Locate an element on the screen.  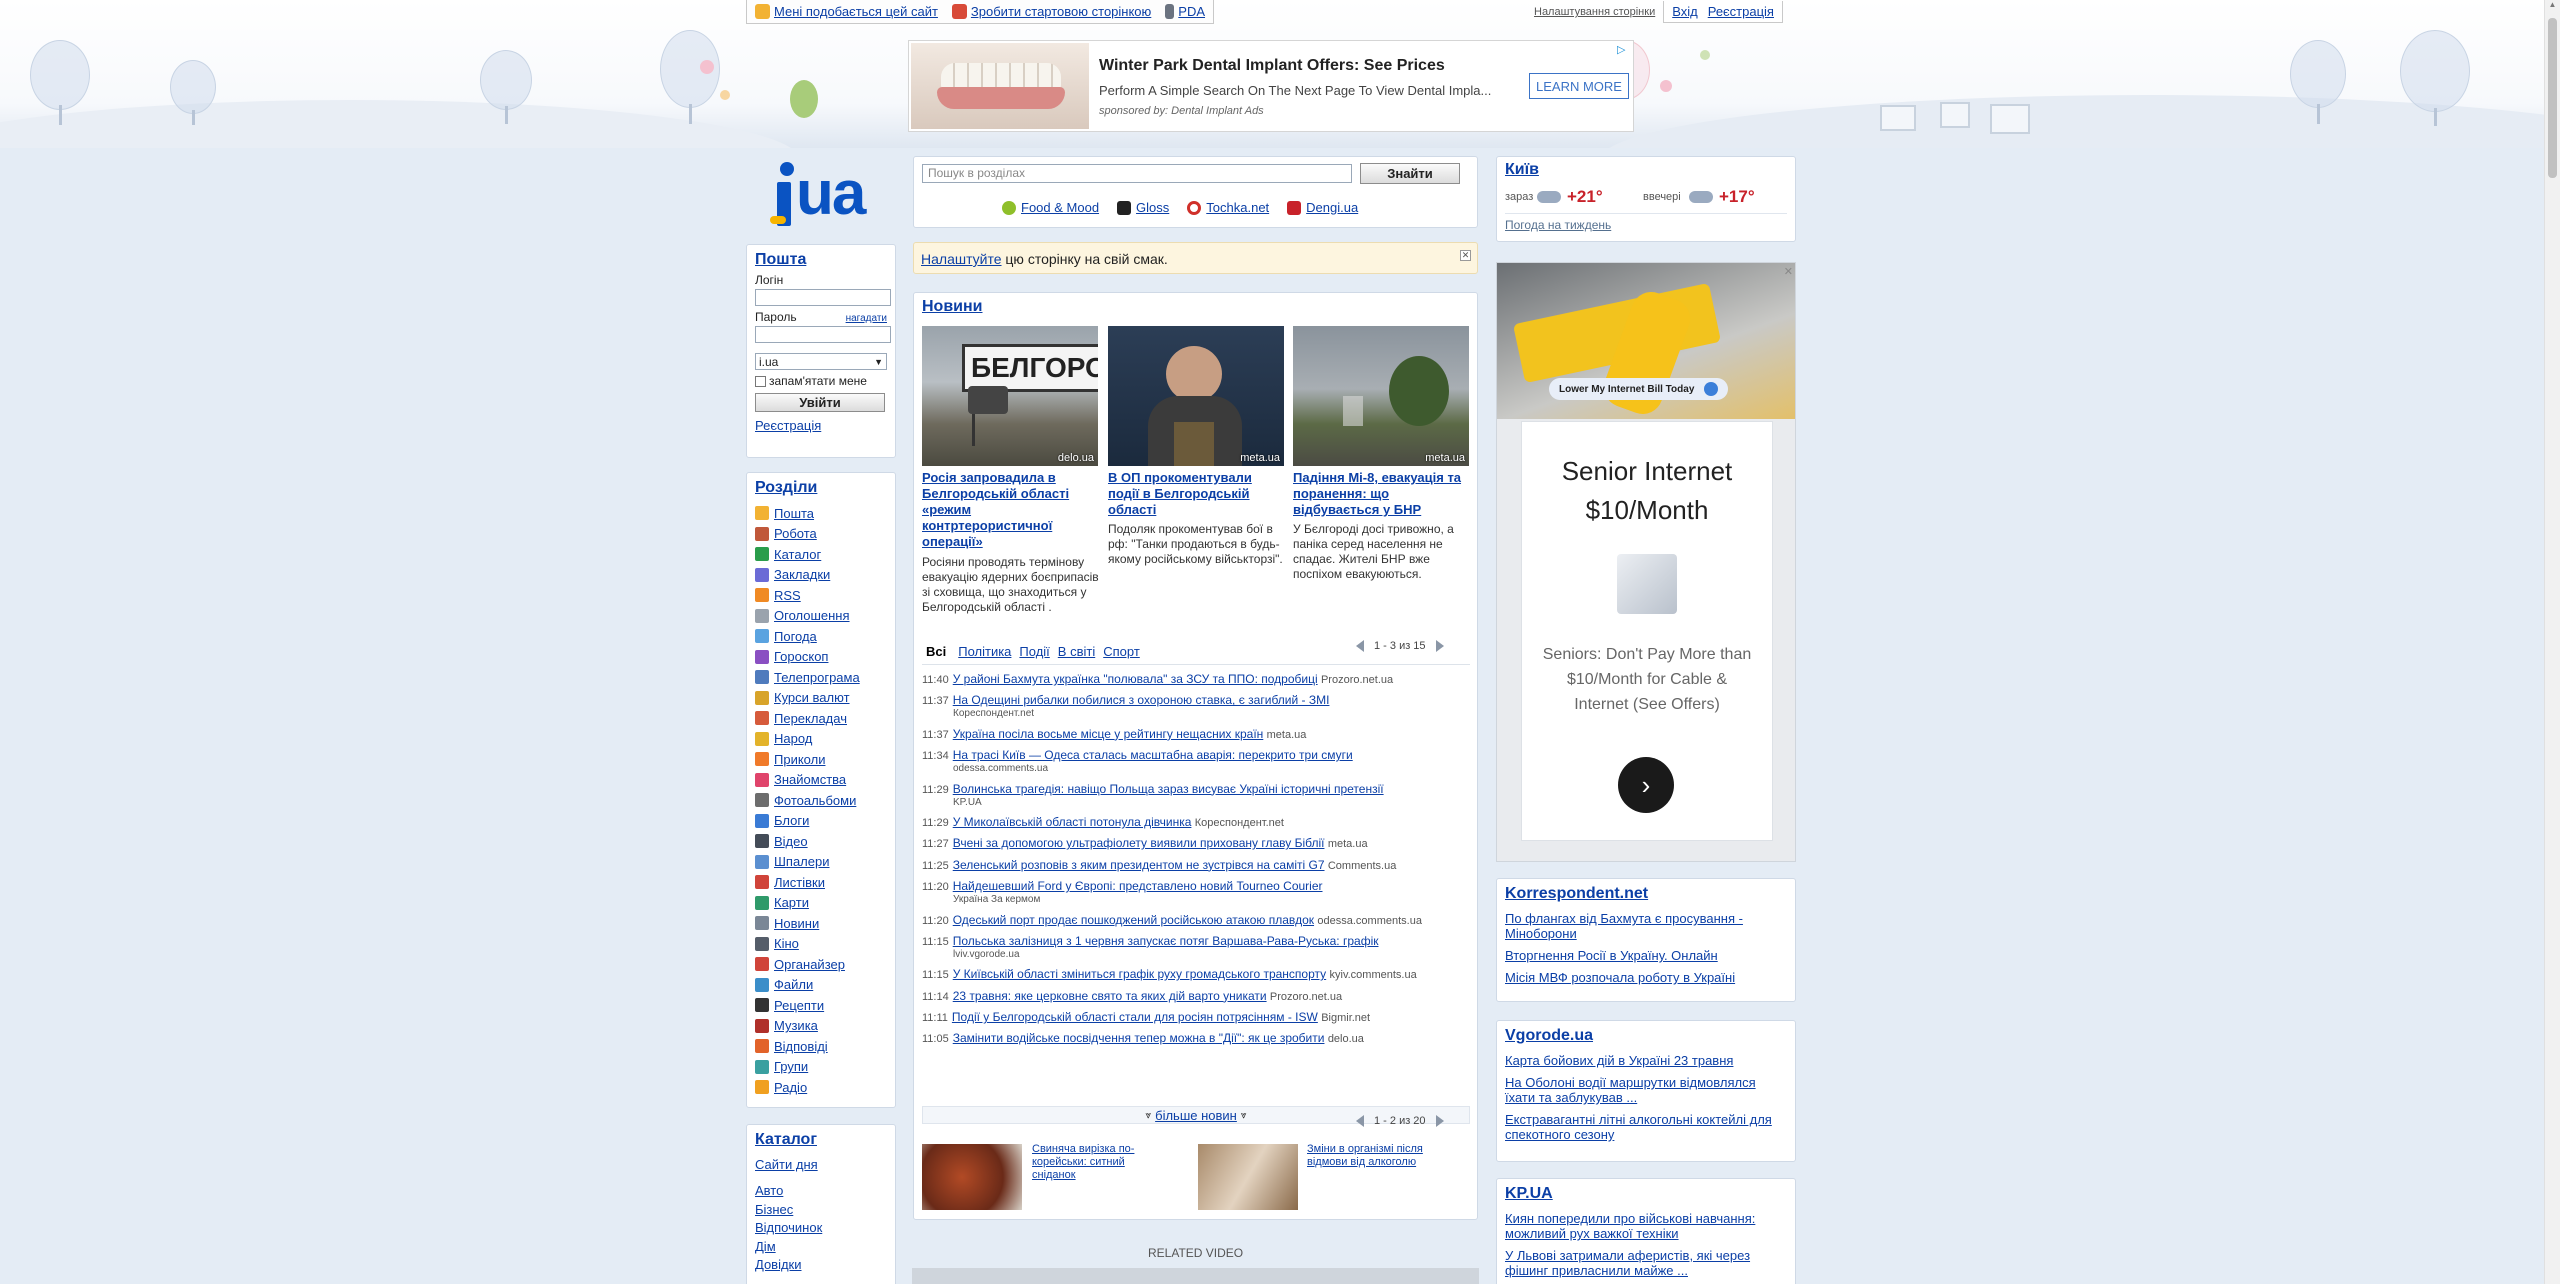
search-button: Знайти is located at coordinates (1410, 173).